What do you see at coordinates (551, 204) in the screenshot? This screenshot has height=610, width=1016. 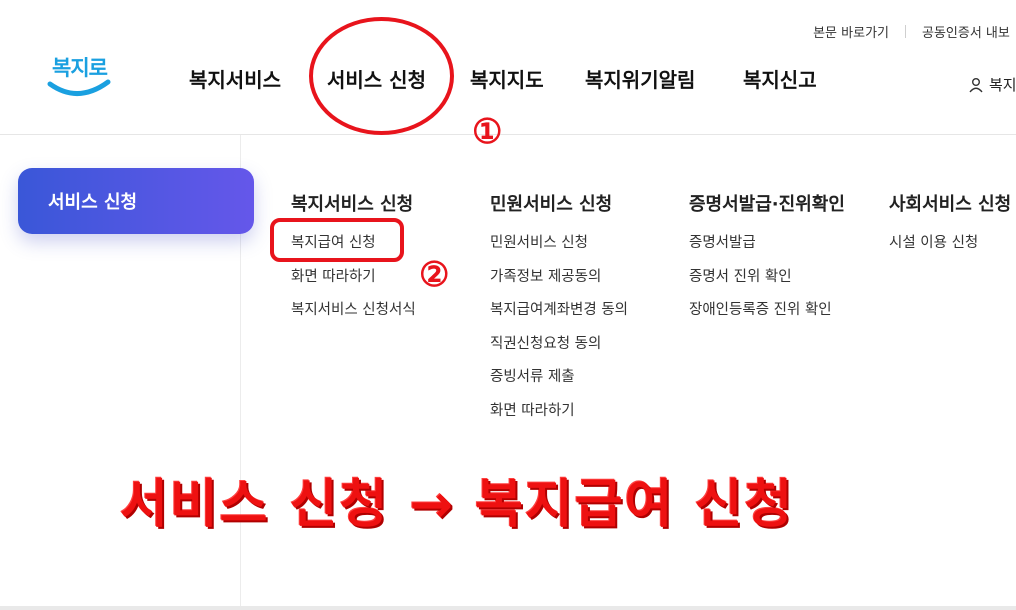 I see `column-title: 민원서비스 신청` at bounding box center [551, 204].